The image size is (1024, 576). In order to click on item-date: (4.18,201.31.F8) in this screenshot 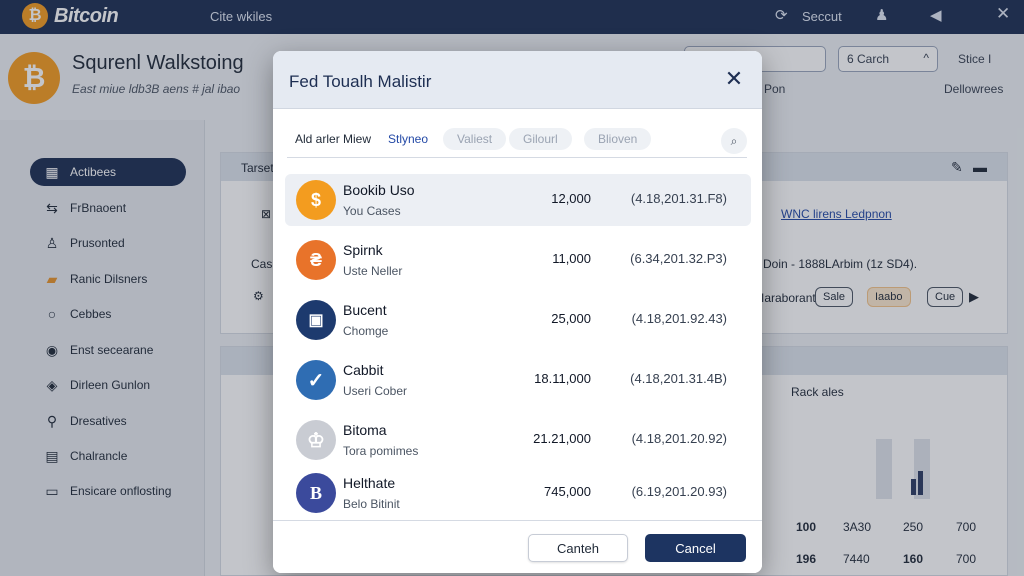, I will do `click(678, 198)`.